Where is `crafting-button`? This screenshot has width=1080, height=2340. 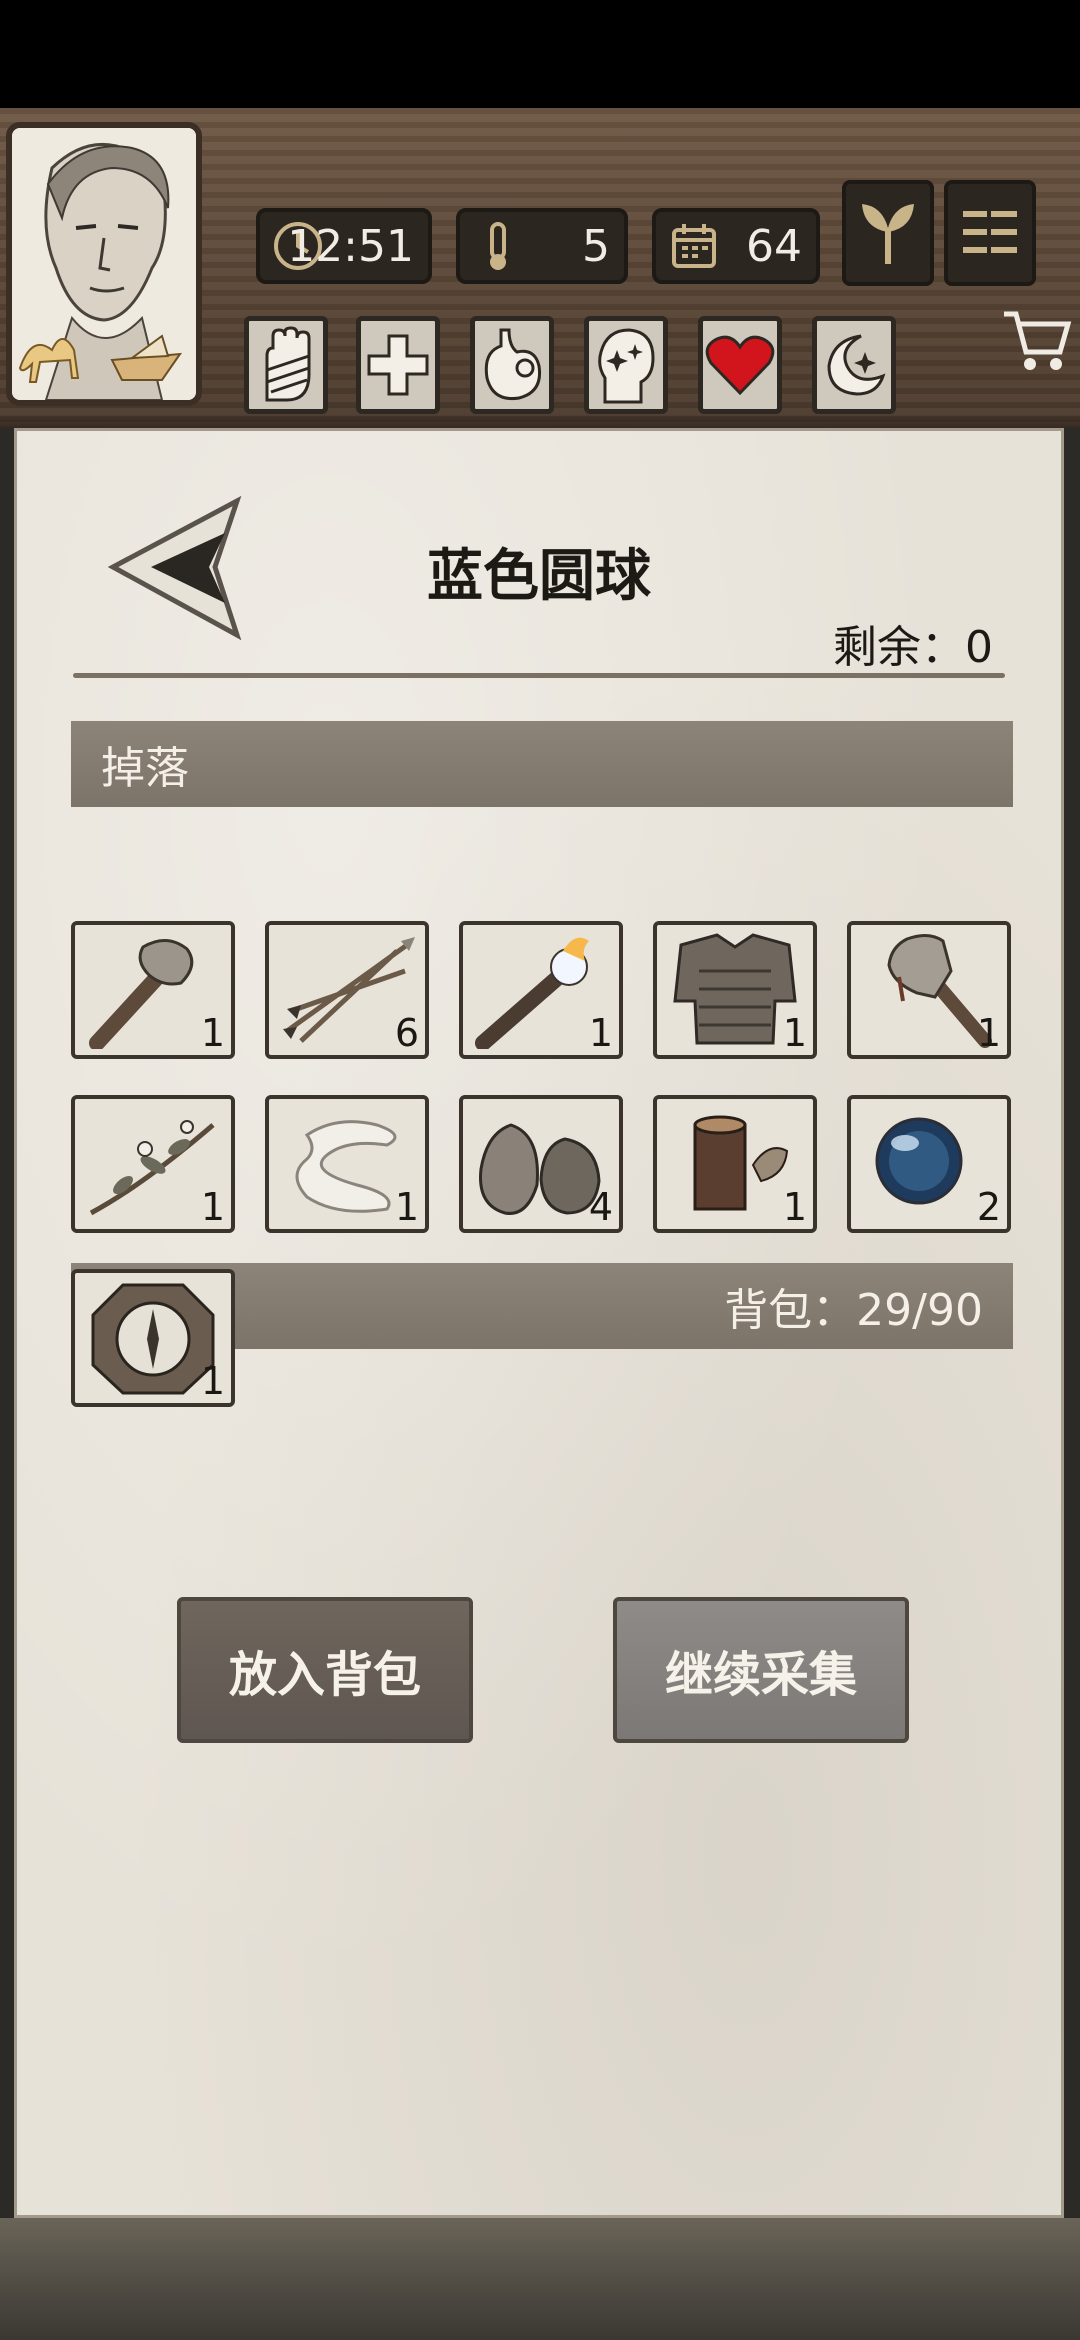 crafting-button is located at coordinates (888, 233).